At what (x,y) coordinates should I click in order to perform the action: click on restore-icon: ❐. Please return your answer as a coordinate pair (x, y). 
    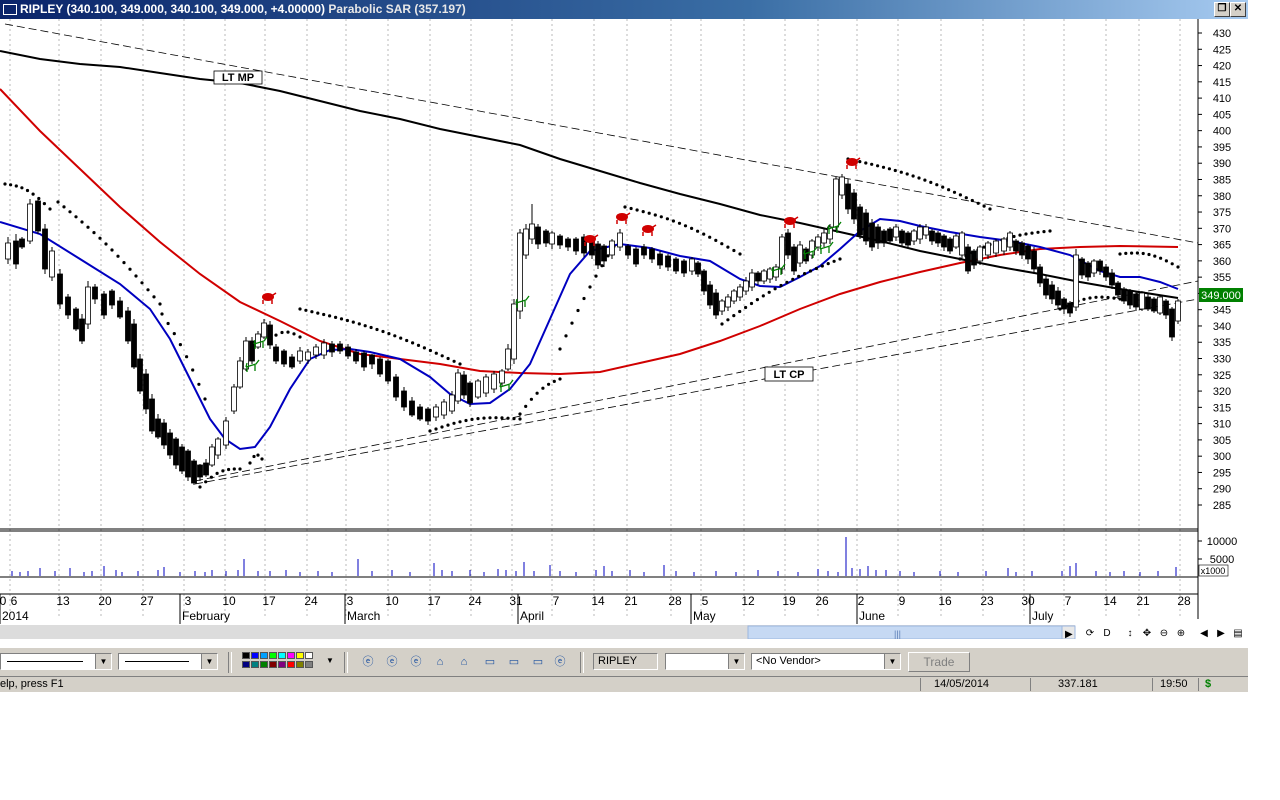
    Looking at the image, I should click on (1222, 9).